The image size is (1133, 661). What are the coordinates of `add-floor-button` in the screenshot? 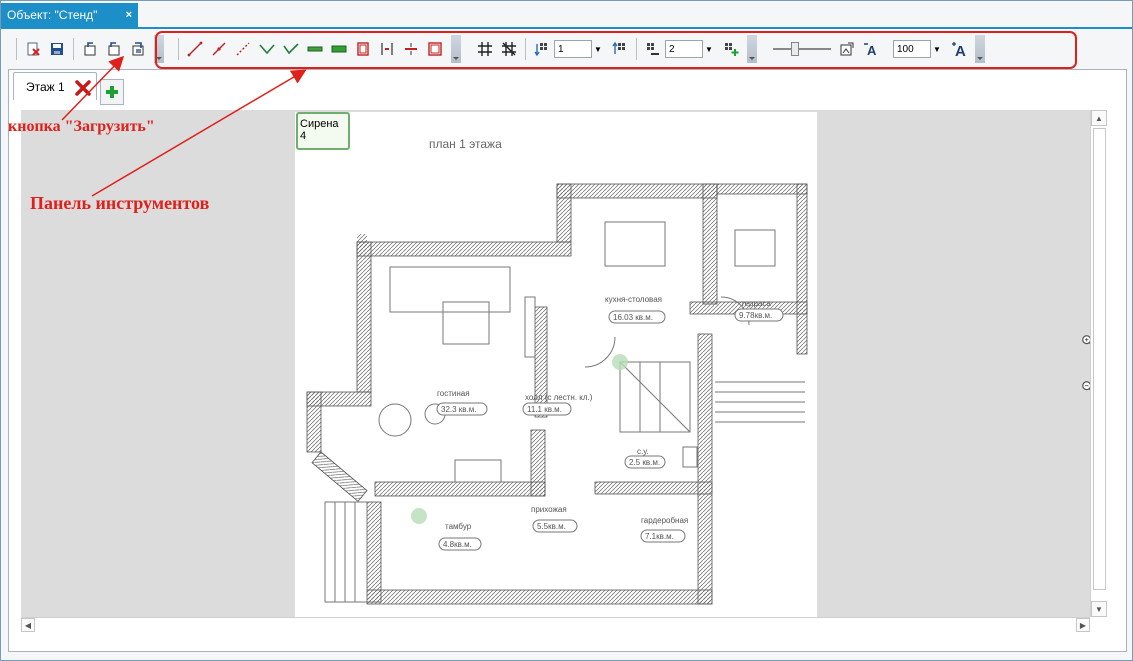 It's located at (112, 92).